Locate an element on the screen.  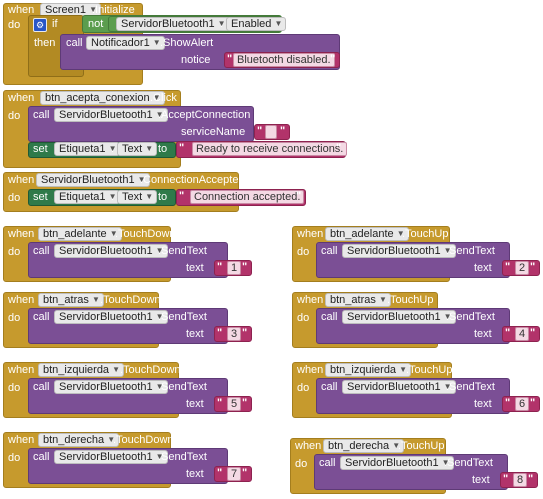
component-dropdown: btn_acepta_conexion ▼ is located at coordinates (102, 98).